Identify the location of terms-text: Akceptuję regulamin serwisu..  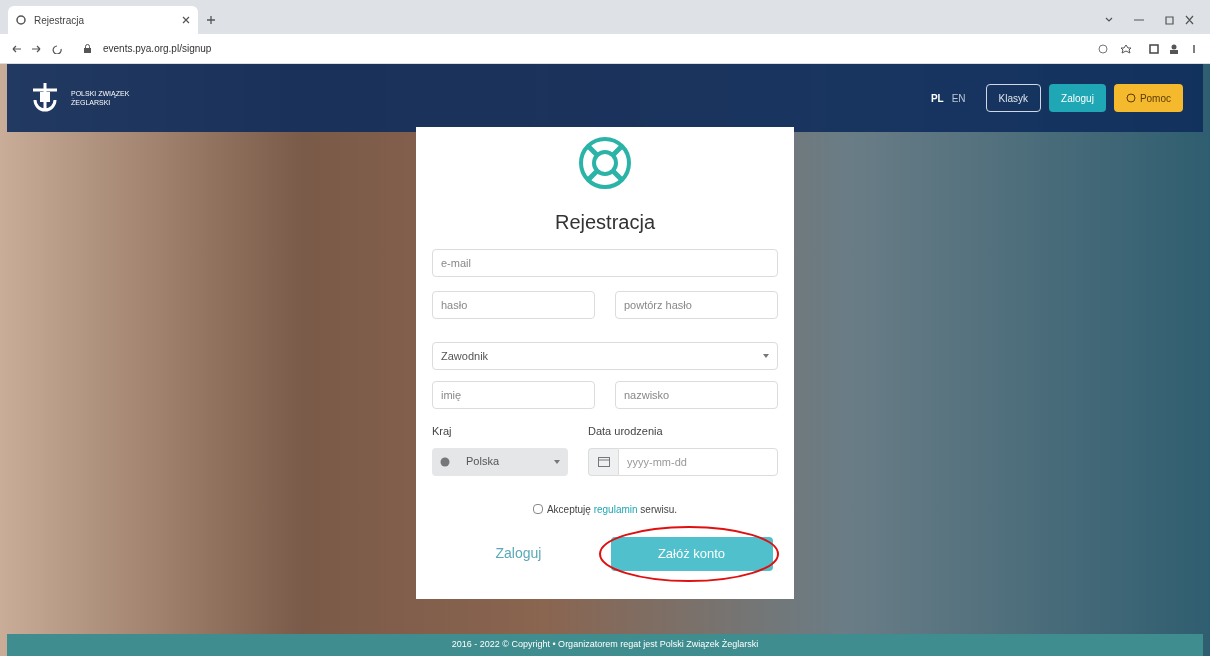
(612, 509).